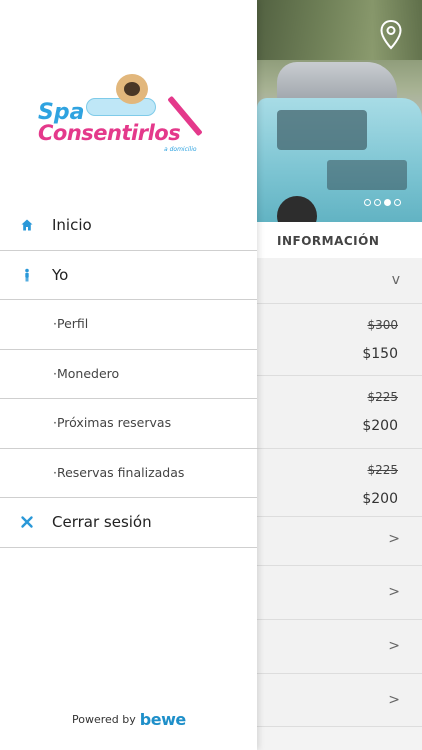  I want to click on info-section-header: INFORMACIÓN, so click(339, 240).